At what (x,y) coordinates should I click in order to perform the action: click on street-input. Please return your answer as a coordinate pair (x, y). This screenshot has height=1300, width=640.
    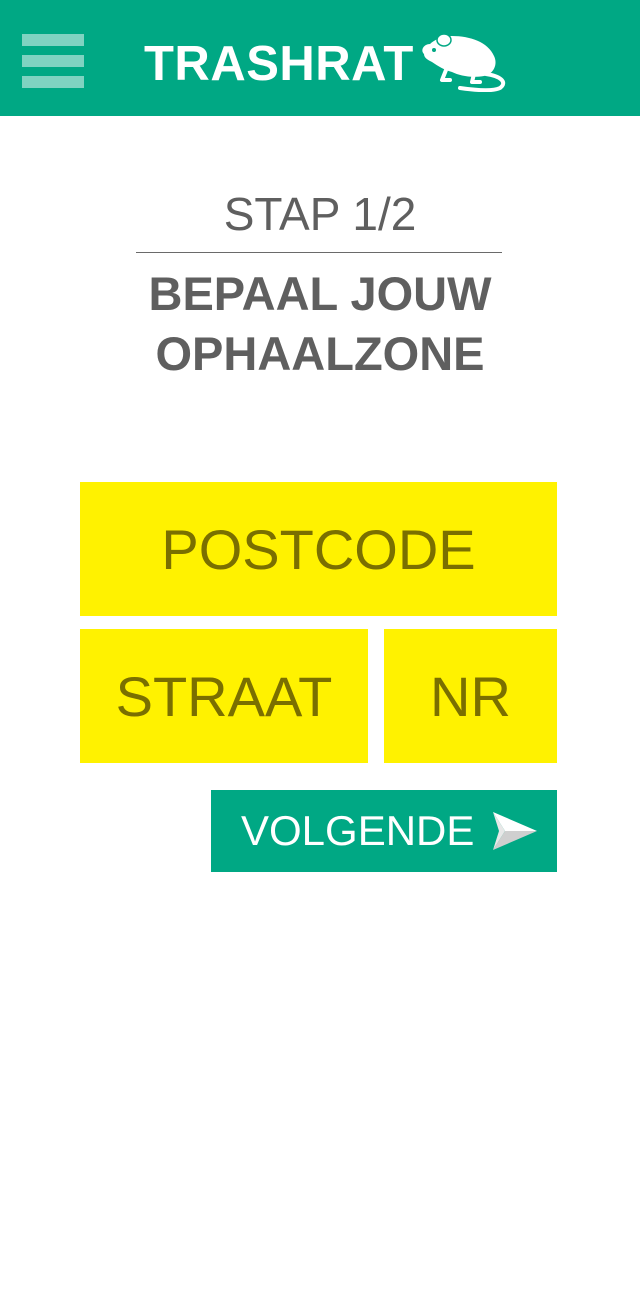
    Looking at the image, I should click on (224, 696).